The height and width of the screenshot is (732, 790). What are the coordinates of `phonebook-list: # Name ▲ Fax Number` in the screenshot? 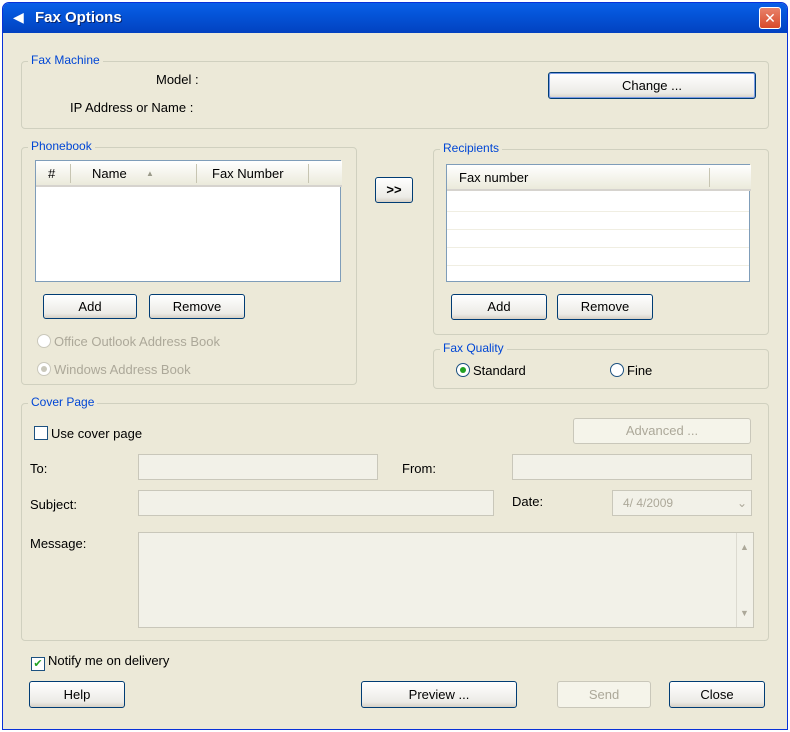 It's located at (188, 221).